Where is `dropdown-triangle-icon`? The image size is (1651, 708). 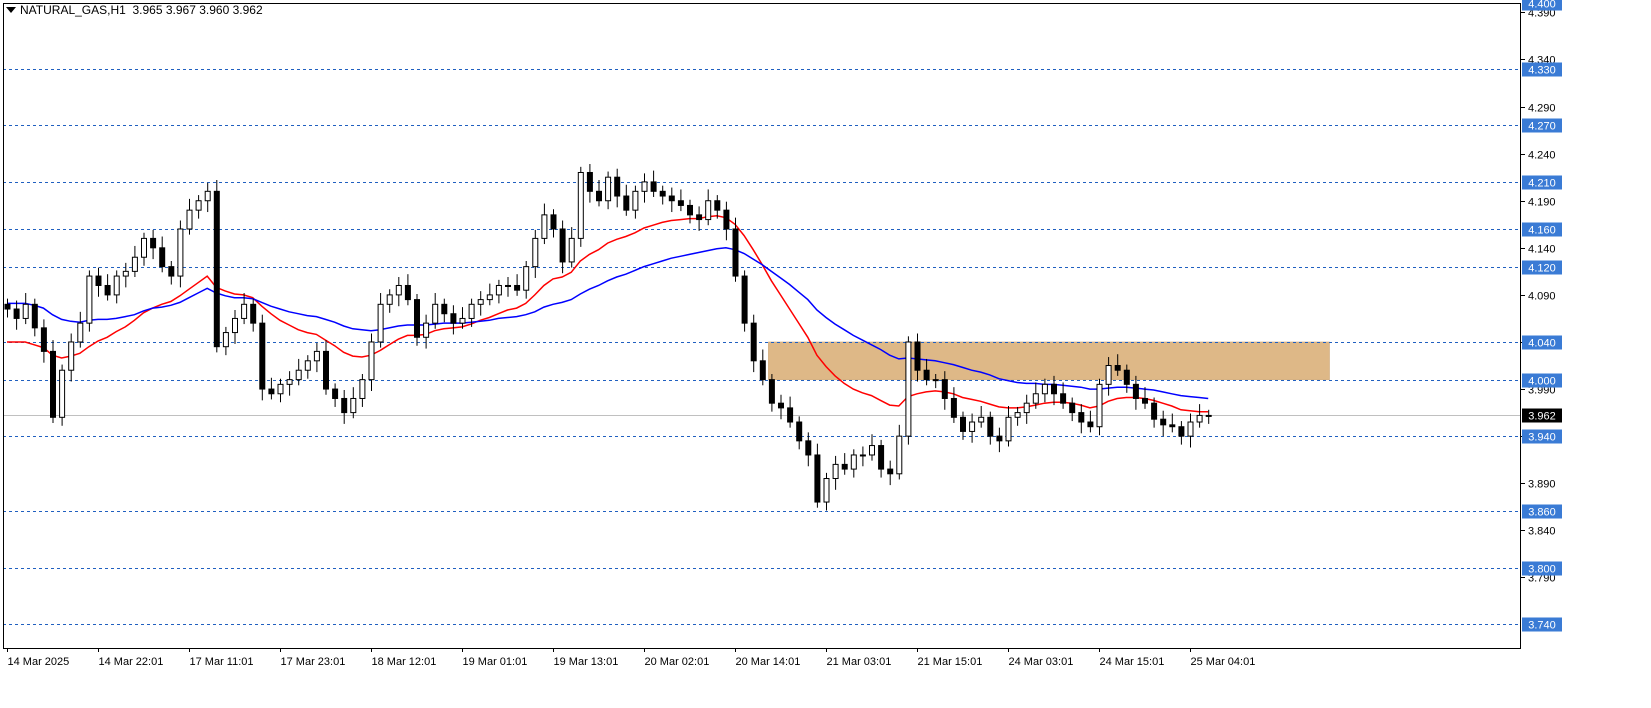
dropdown-triangle-icon is located at coordinates (11, 10).